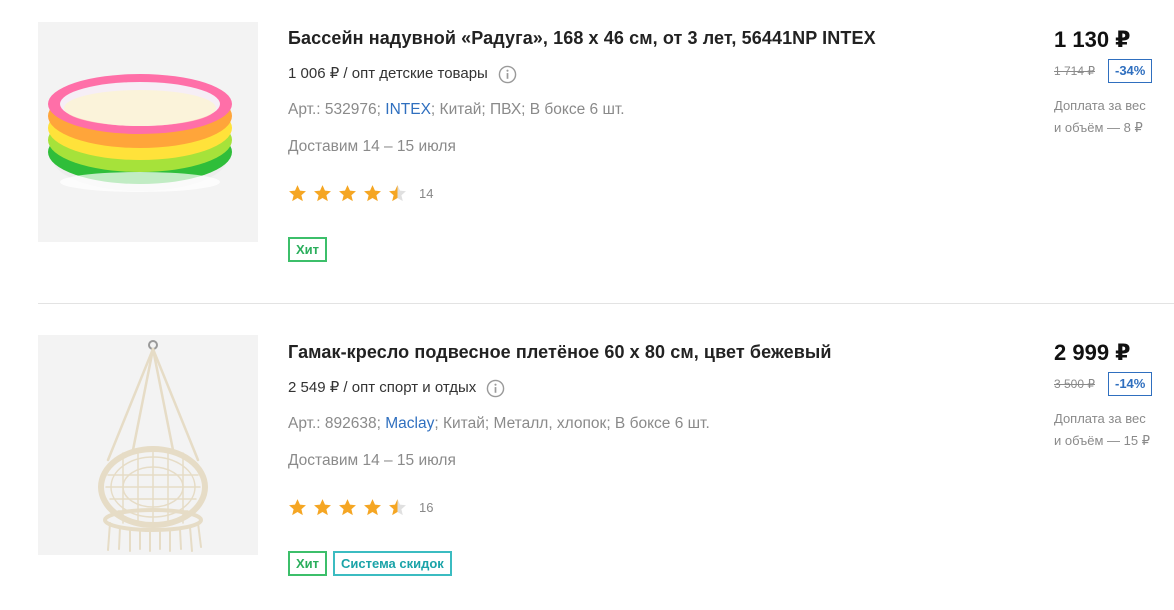 Image resolution: width=1174 pixels, height=610 pixels. Describe the element at coordinates (638, 249) in the screenshot. I see `badges: Хит` at that location.